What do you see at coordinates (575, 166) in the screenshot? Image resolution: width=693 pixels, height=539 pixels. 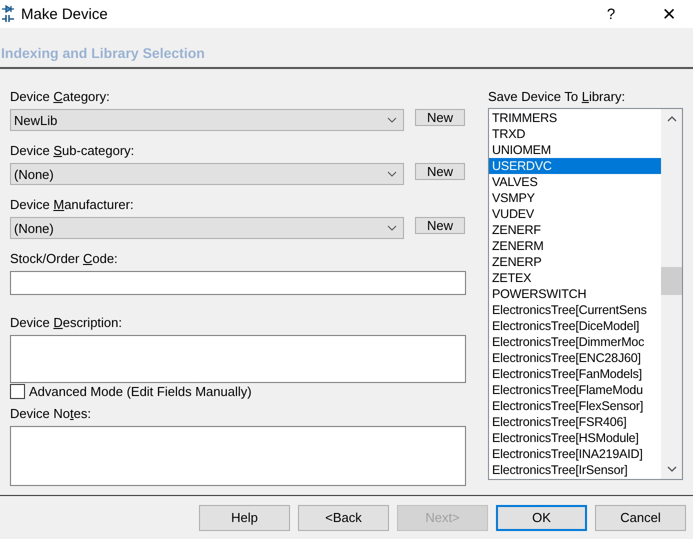 I see `list-item: USERDVC` at bounding box center [575, 166].